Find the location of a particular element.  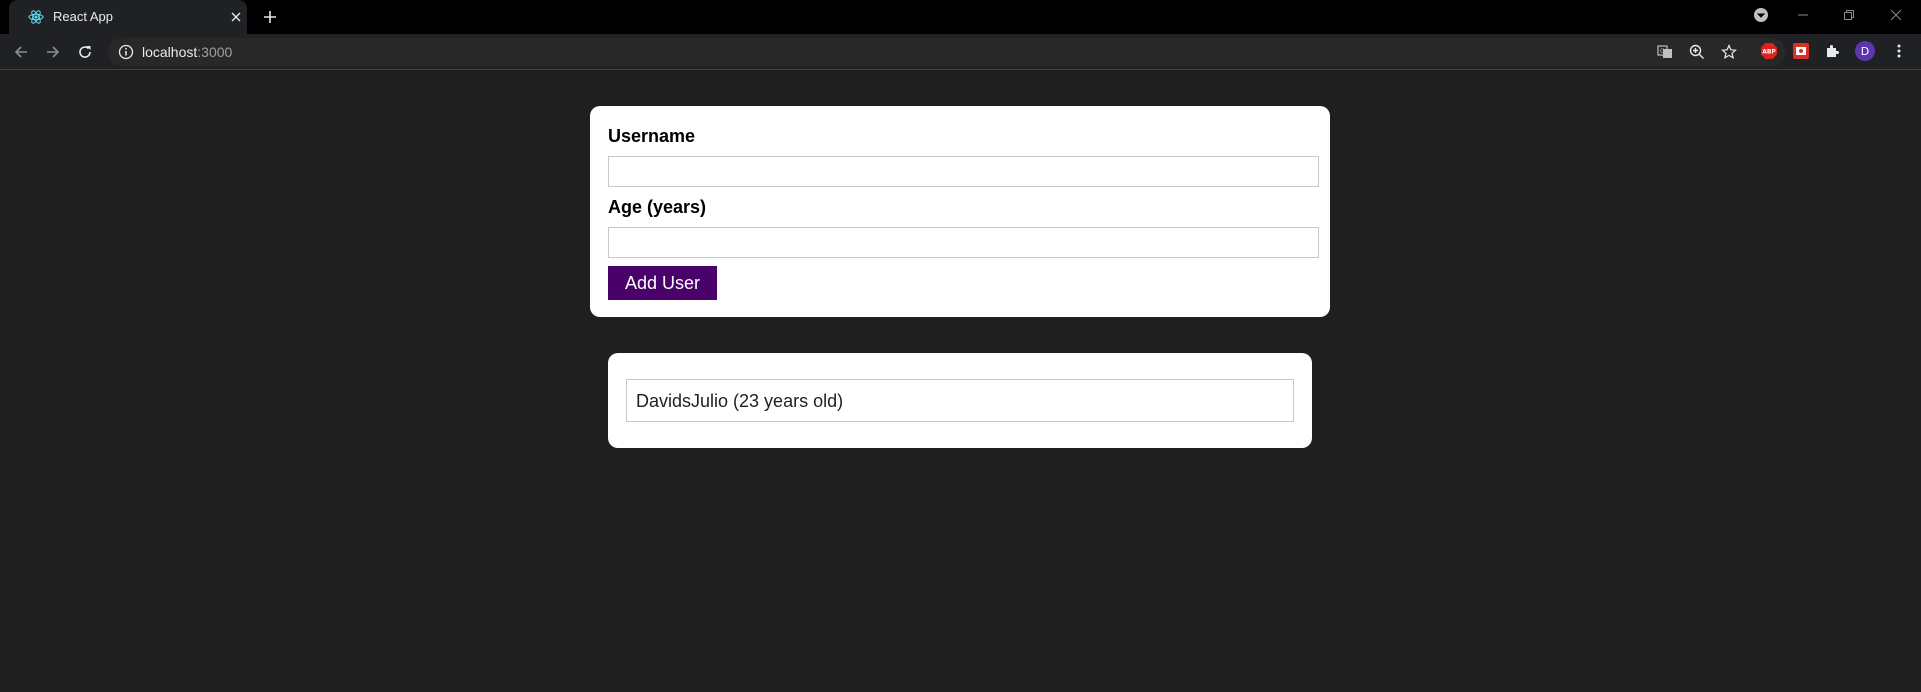

add-user-form: Username Age (years) Add User is located at coordinates (960, 211).